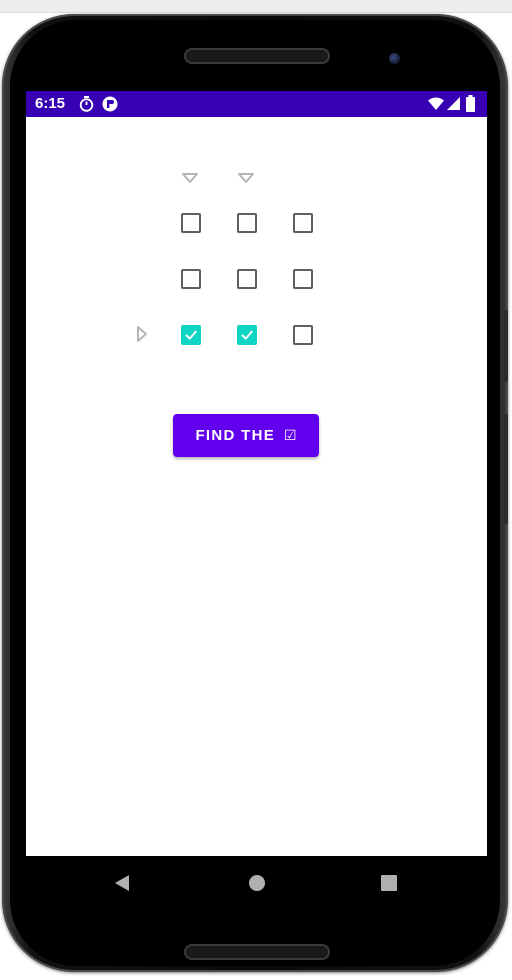 The image size is (512, 980). Describe the element at coordinates (247, 279) in the screenshot. I see `grid-checkbox-r2-c2` at that location.